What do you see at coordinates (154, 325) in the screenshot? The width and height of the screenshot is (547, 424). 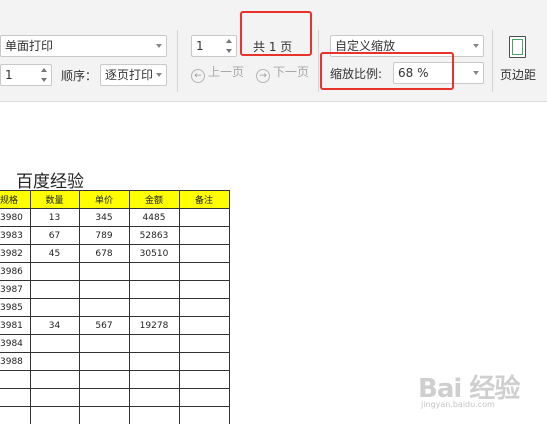 I see `table-cell: 19278` at bounding box center [154, 325].